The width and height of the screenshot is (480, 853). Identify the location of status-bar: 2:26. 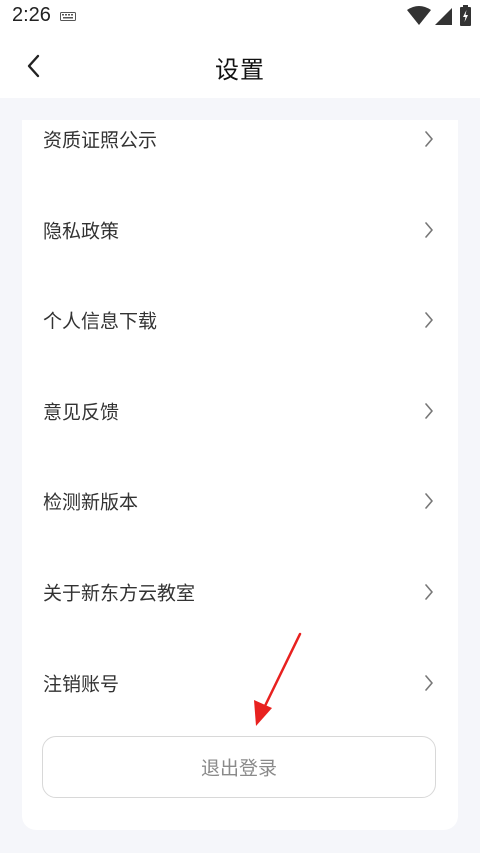
(240, 17).